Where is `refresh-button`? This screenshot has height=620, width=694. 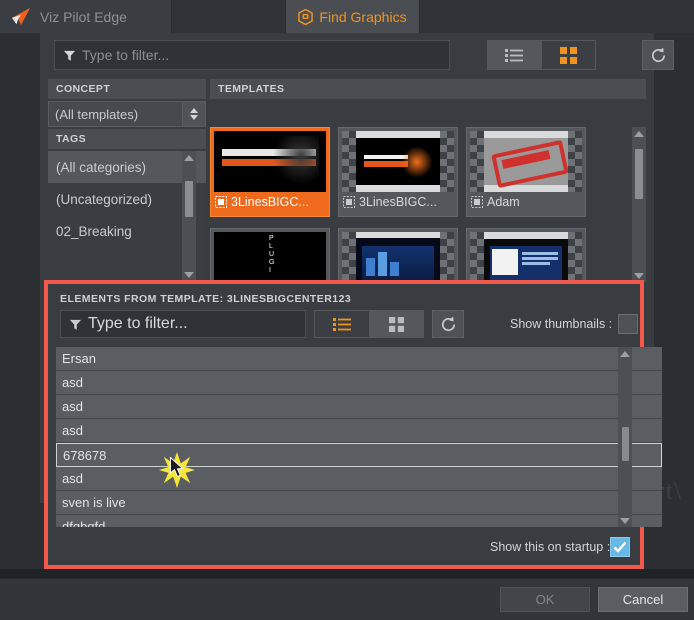 refresh-button is located at coordinates (658, 55).